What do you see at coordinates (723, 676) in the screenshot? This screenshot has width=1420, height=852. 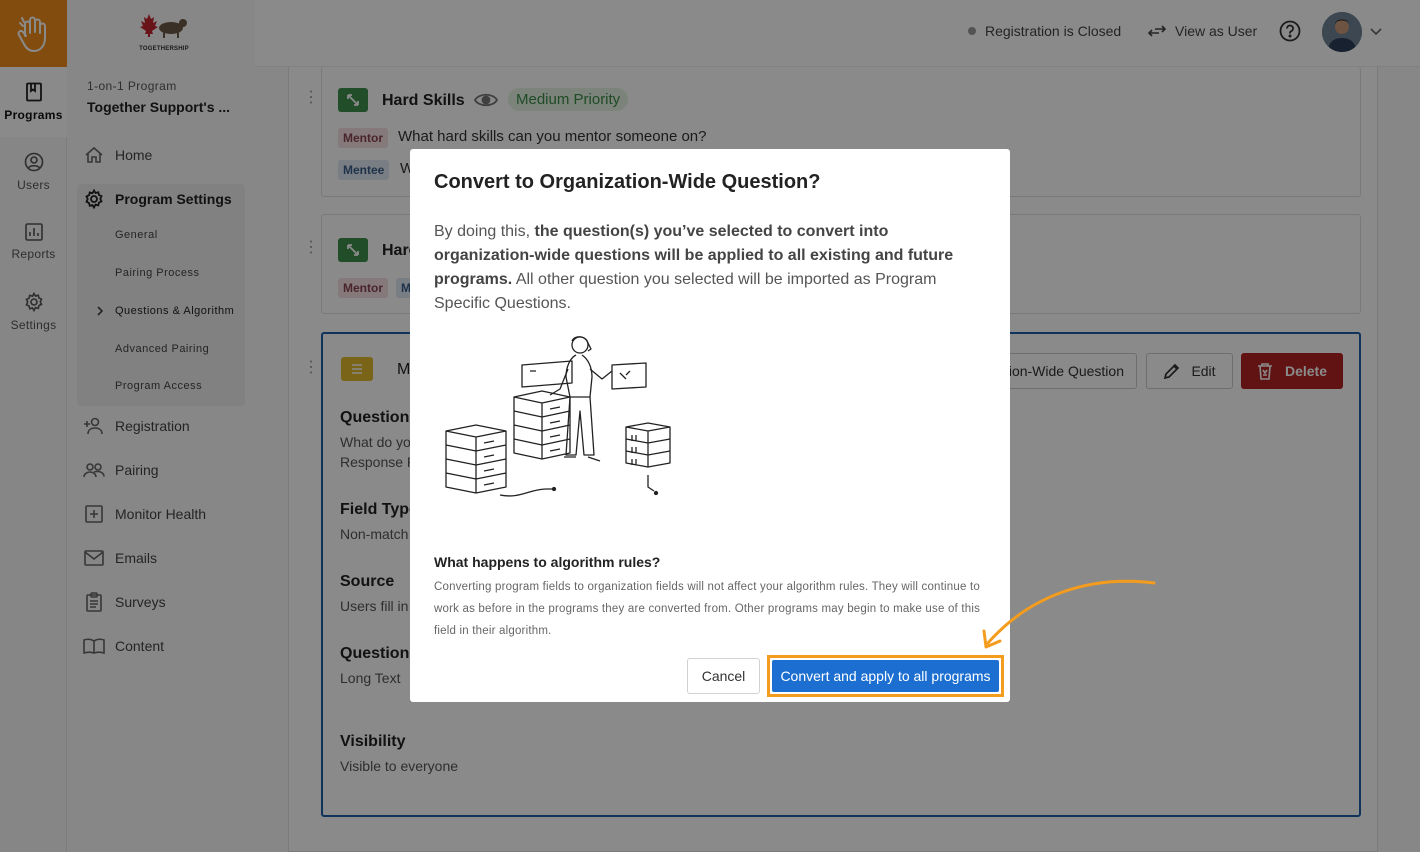 I see `cancel-button: Cancel` at bounding box center [723, 676].